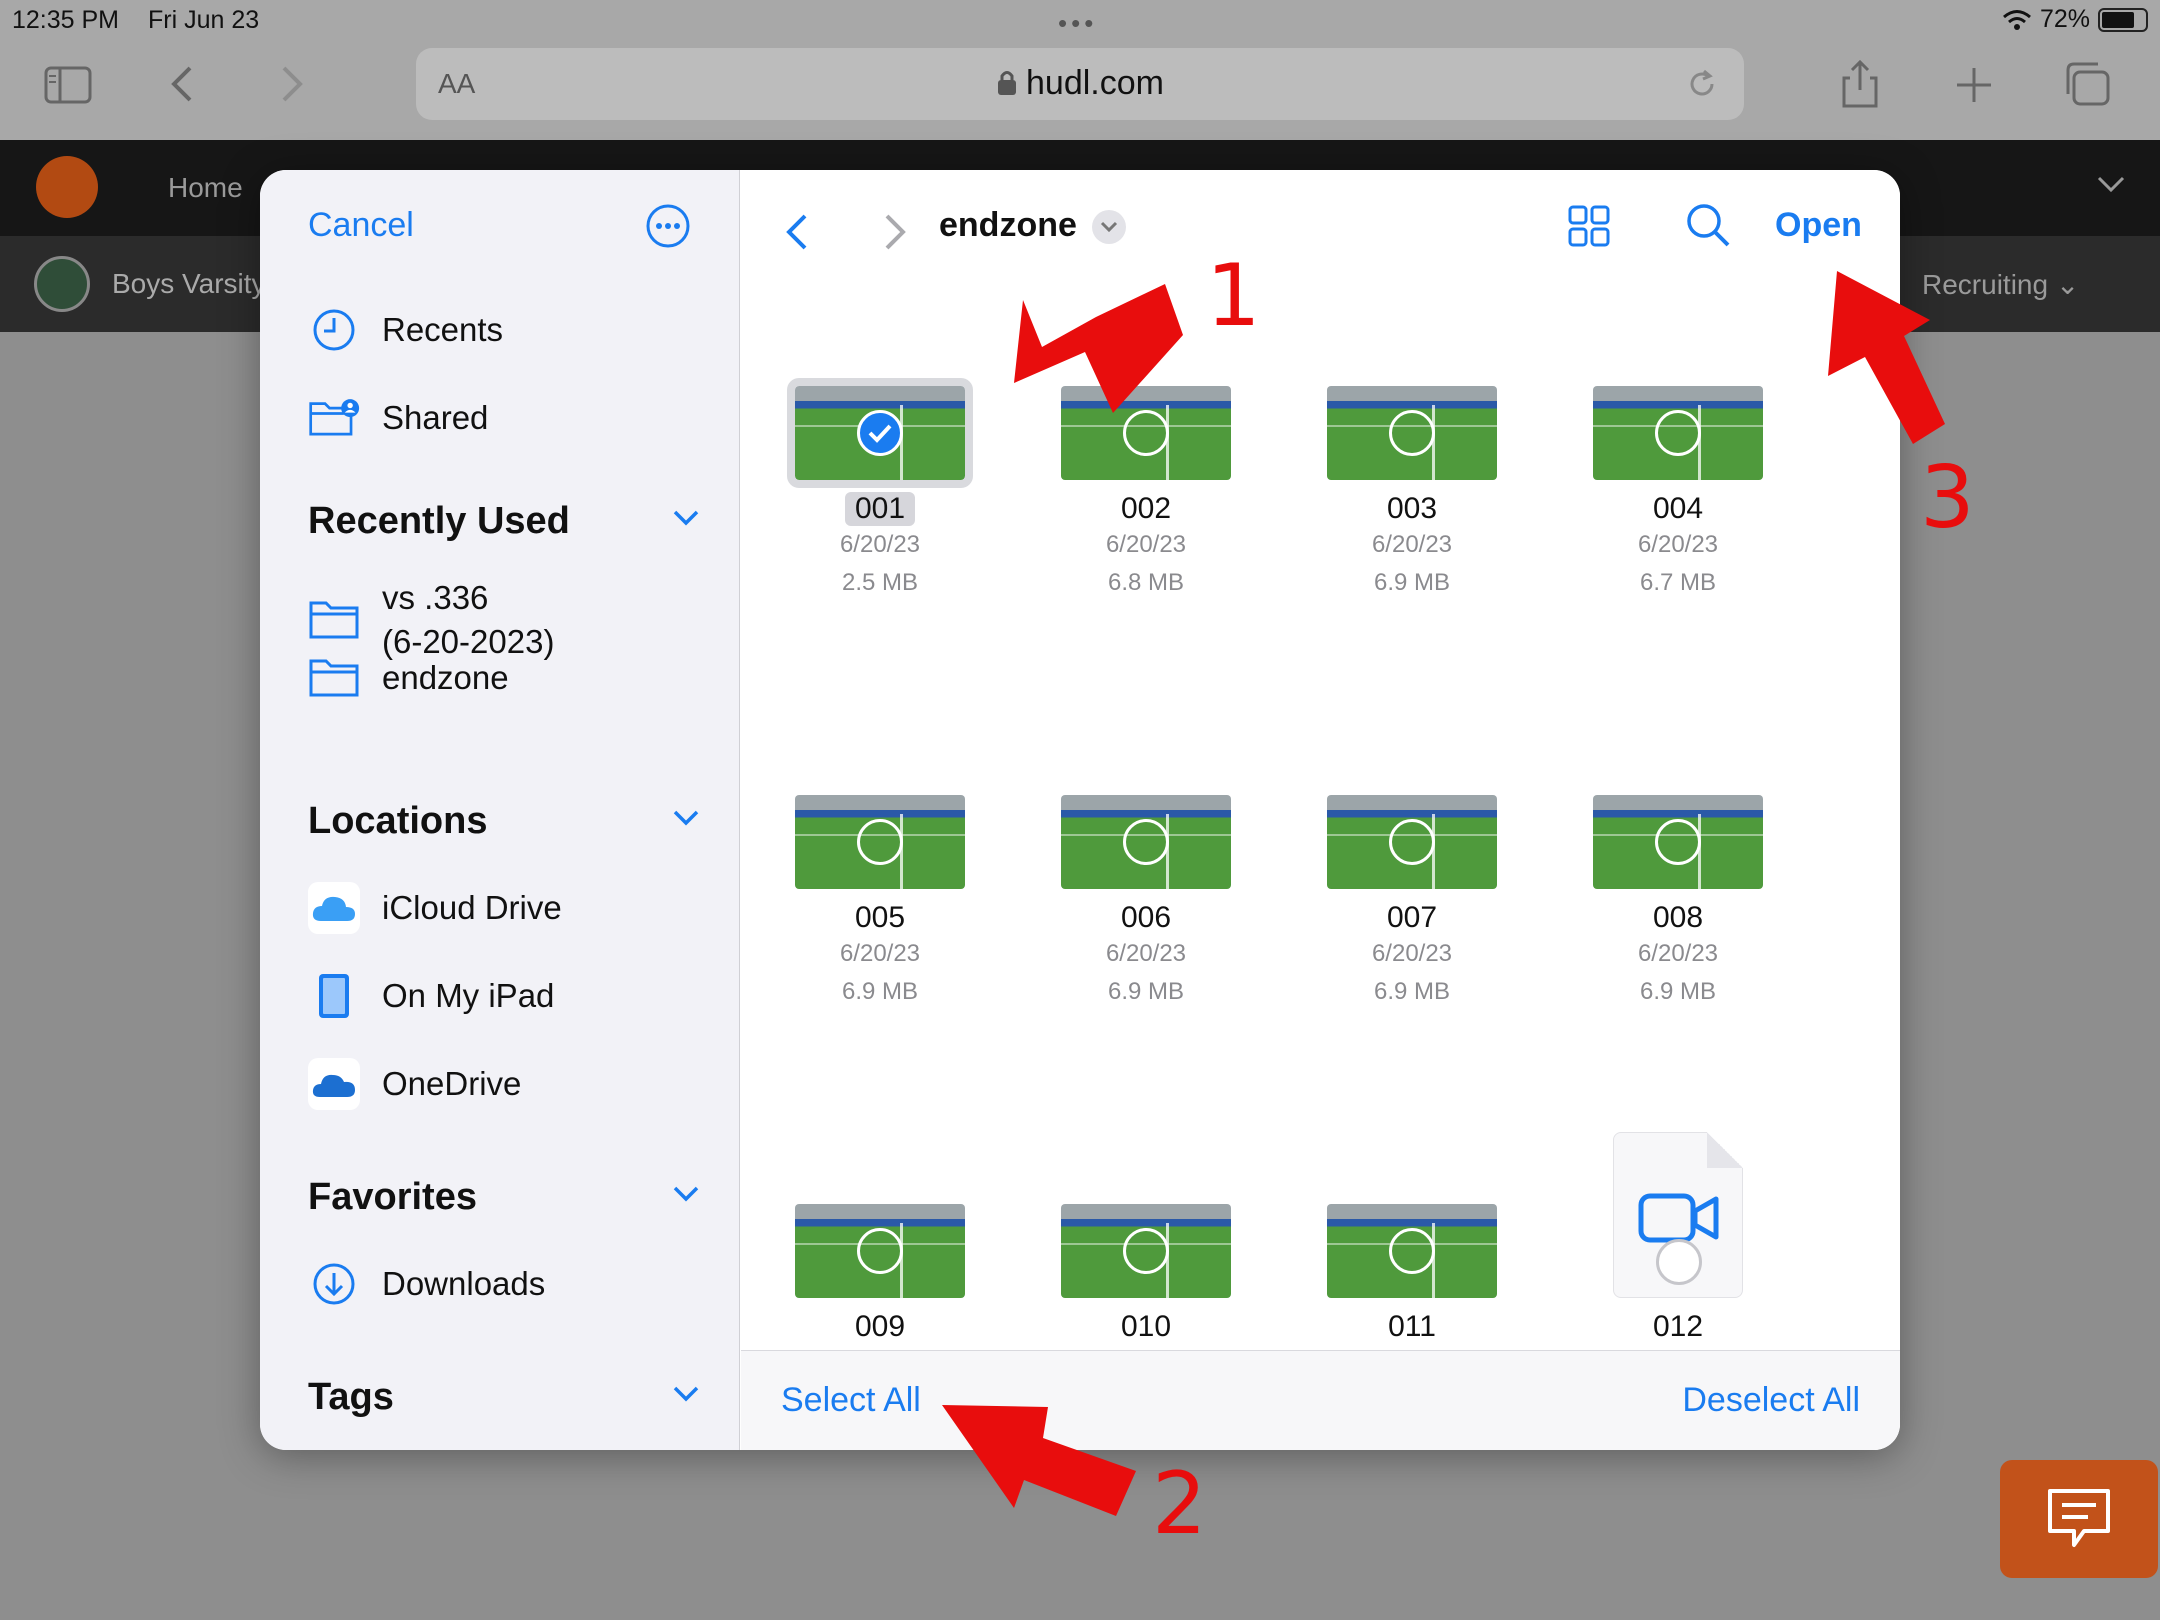  What do you see at coordinates (398, 418) in the screenshot?
I see `sidebar-item-shared: Shared` at bounding box center [398, 418].